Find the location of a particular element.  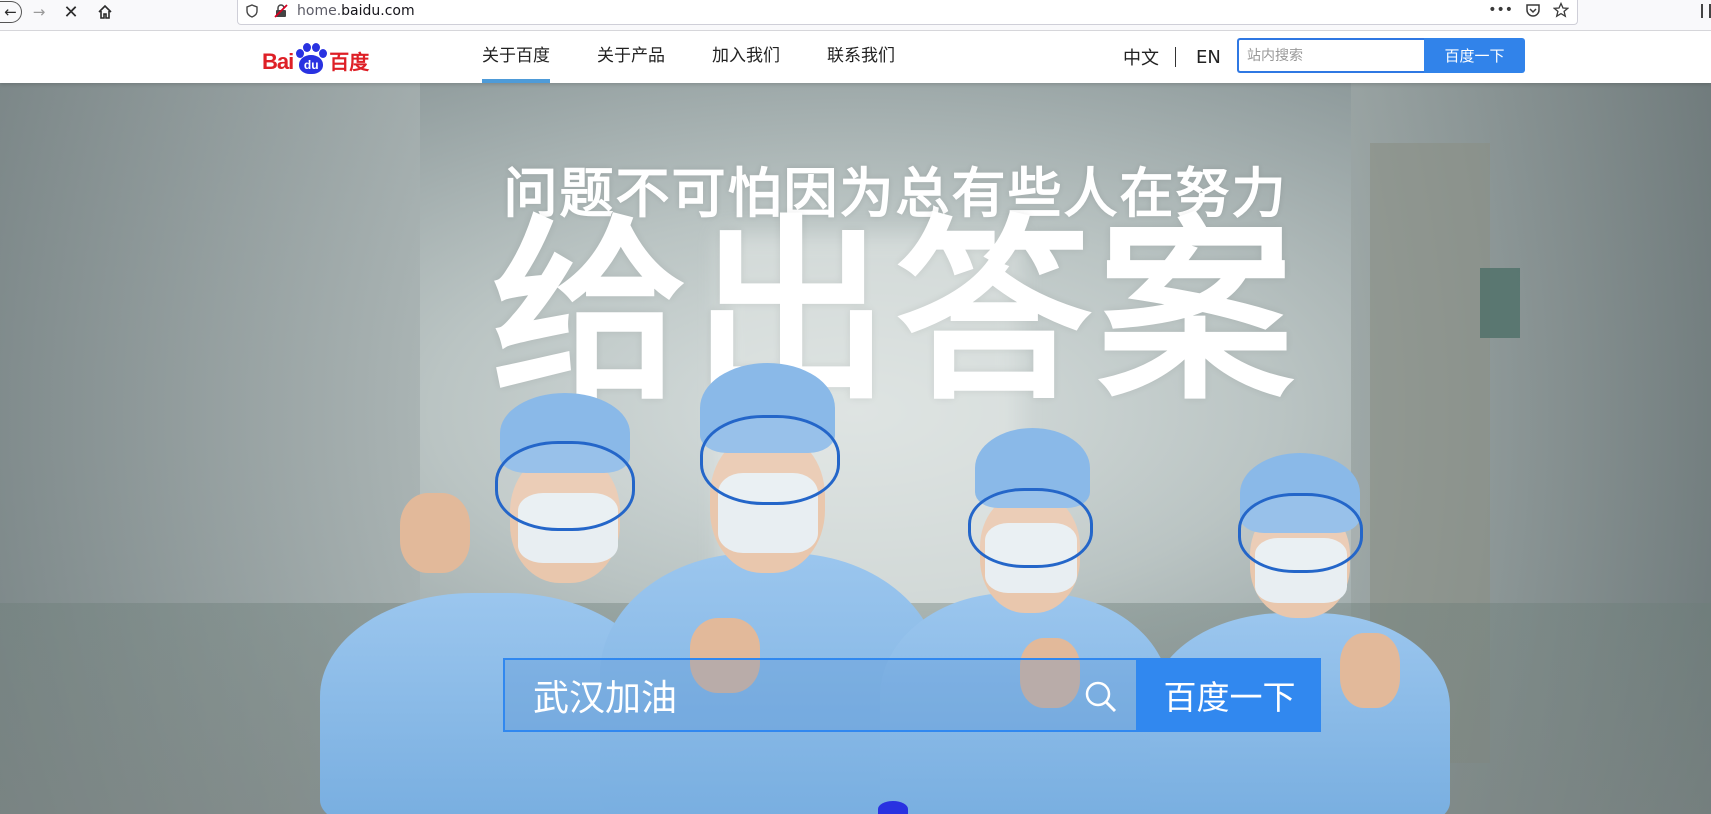

insecure-lock-icon is located at coordinates (281, 11).